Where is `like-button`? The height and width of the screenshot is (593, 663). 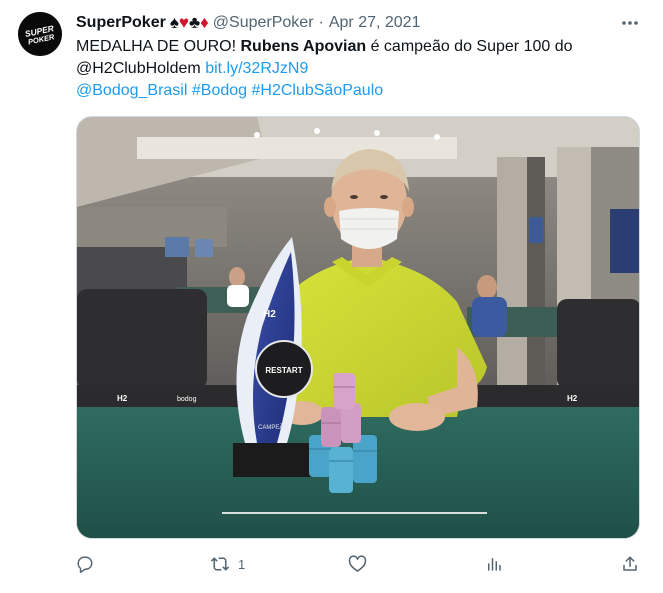
like-button is located at coordinates (361, 564).